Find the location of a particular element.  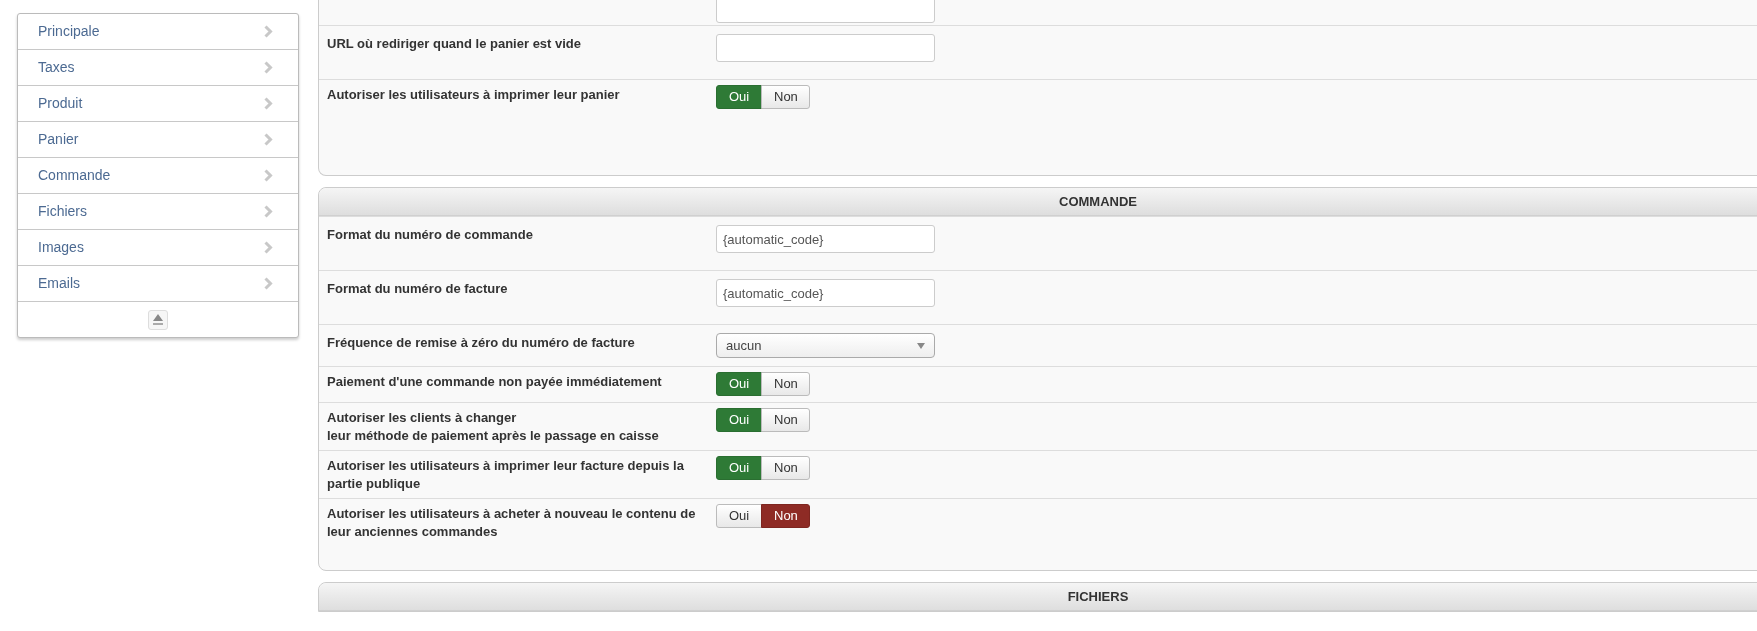

setting-label: Format du numéro de commande is located at coordinates (430, 235).